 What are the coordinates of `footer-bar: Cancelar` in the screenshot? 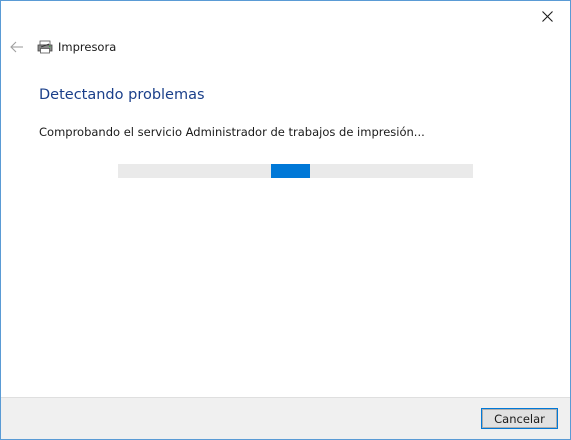 It's located at (285, 418).